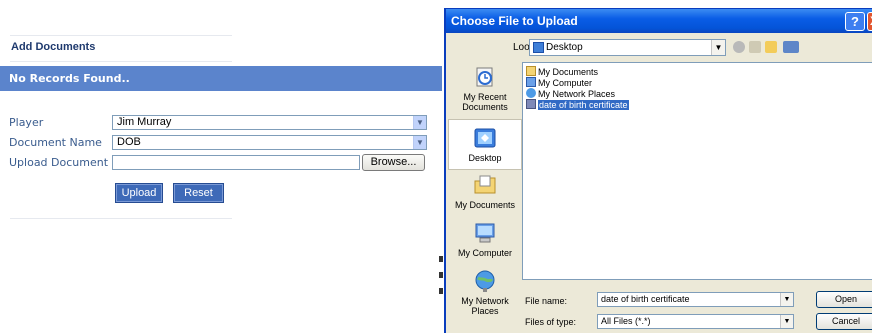 The width and height of the screenshot is (872, 333). Describe the element at coordinates (269, 142) in the screenshot. I see `document-name-select: DOB ▼` at that location.